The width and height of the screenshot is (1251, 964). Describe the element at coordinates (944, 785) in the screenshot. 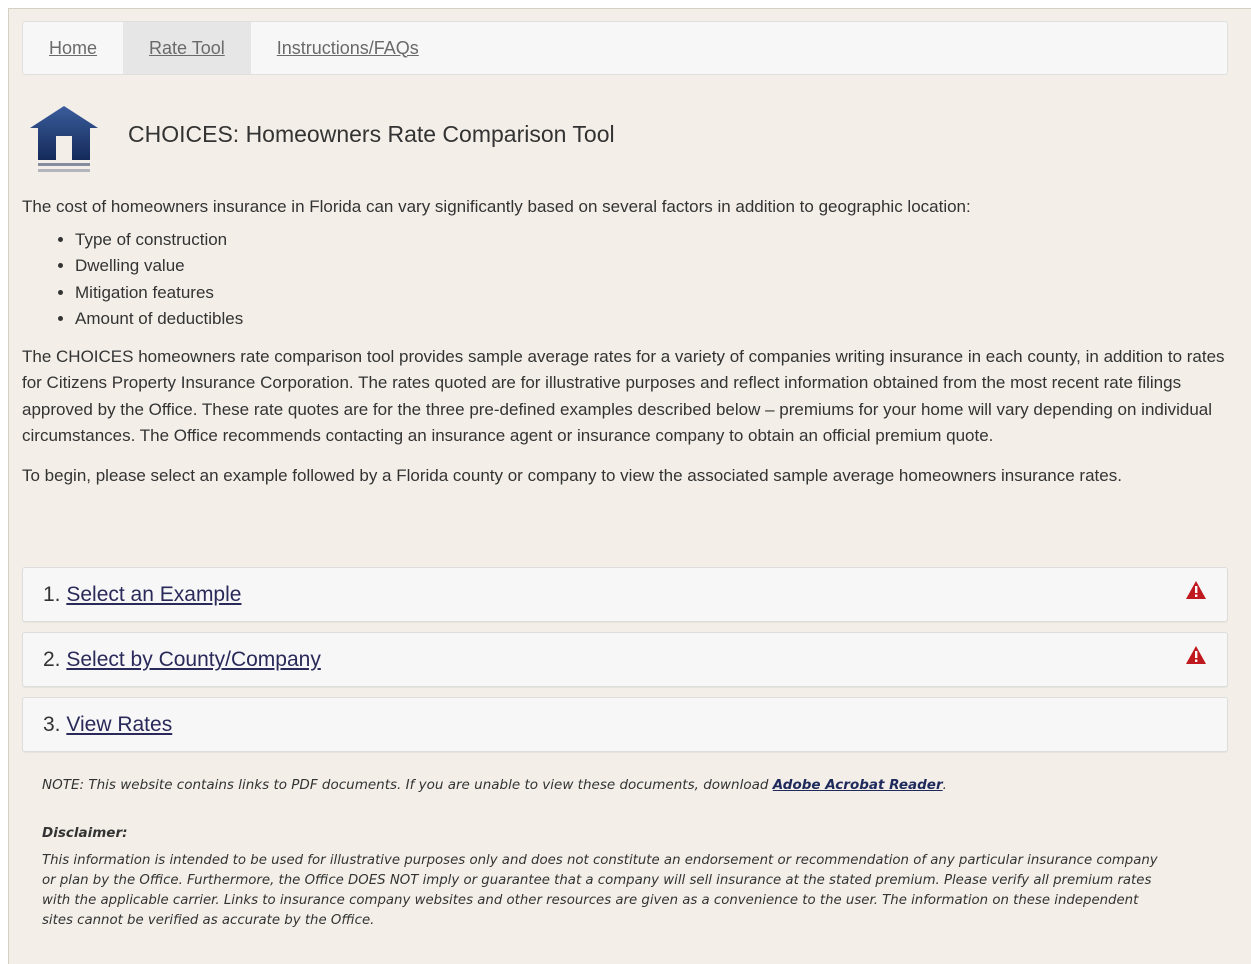

I see `note-end: .` at that location.